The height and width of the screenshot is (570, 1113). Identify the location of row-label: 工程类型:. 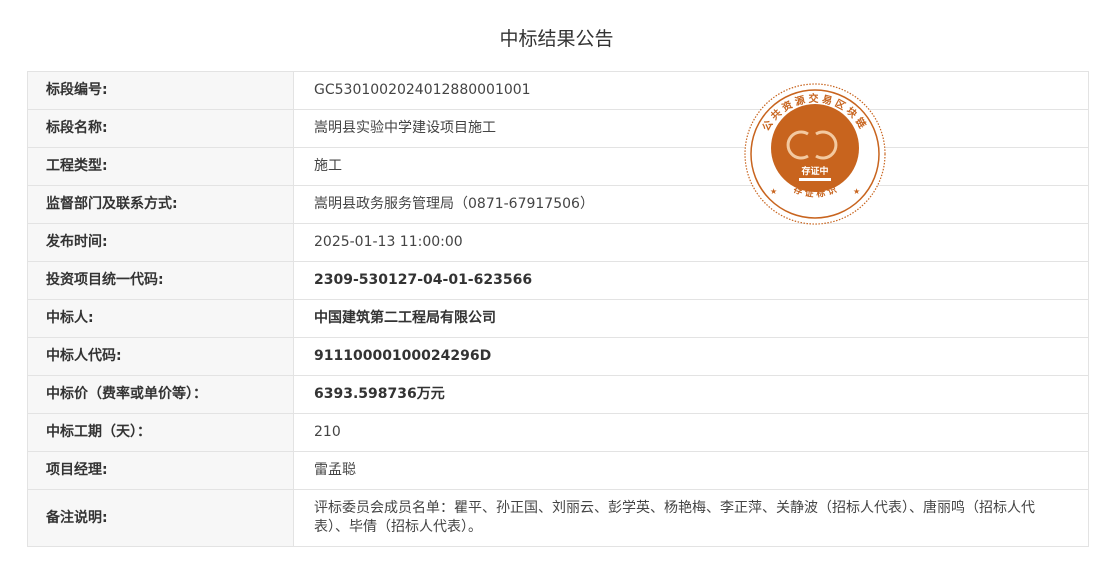
(160, 166).